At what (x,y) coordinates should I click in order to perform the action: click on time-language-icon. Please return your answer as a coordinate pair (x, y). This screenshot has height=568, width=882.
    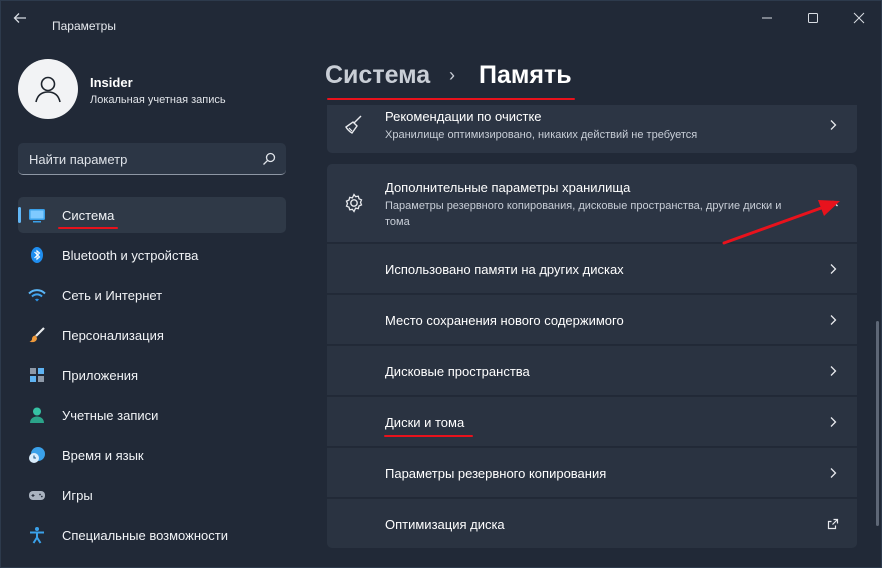
    Looking at the image, I should click on (37, 455).